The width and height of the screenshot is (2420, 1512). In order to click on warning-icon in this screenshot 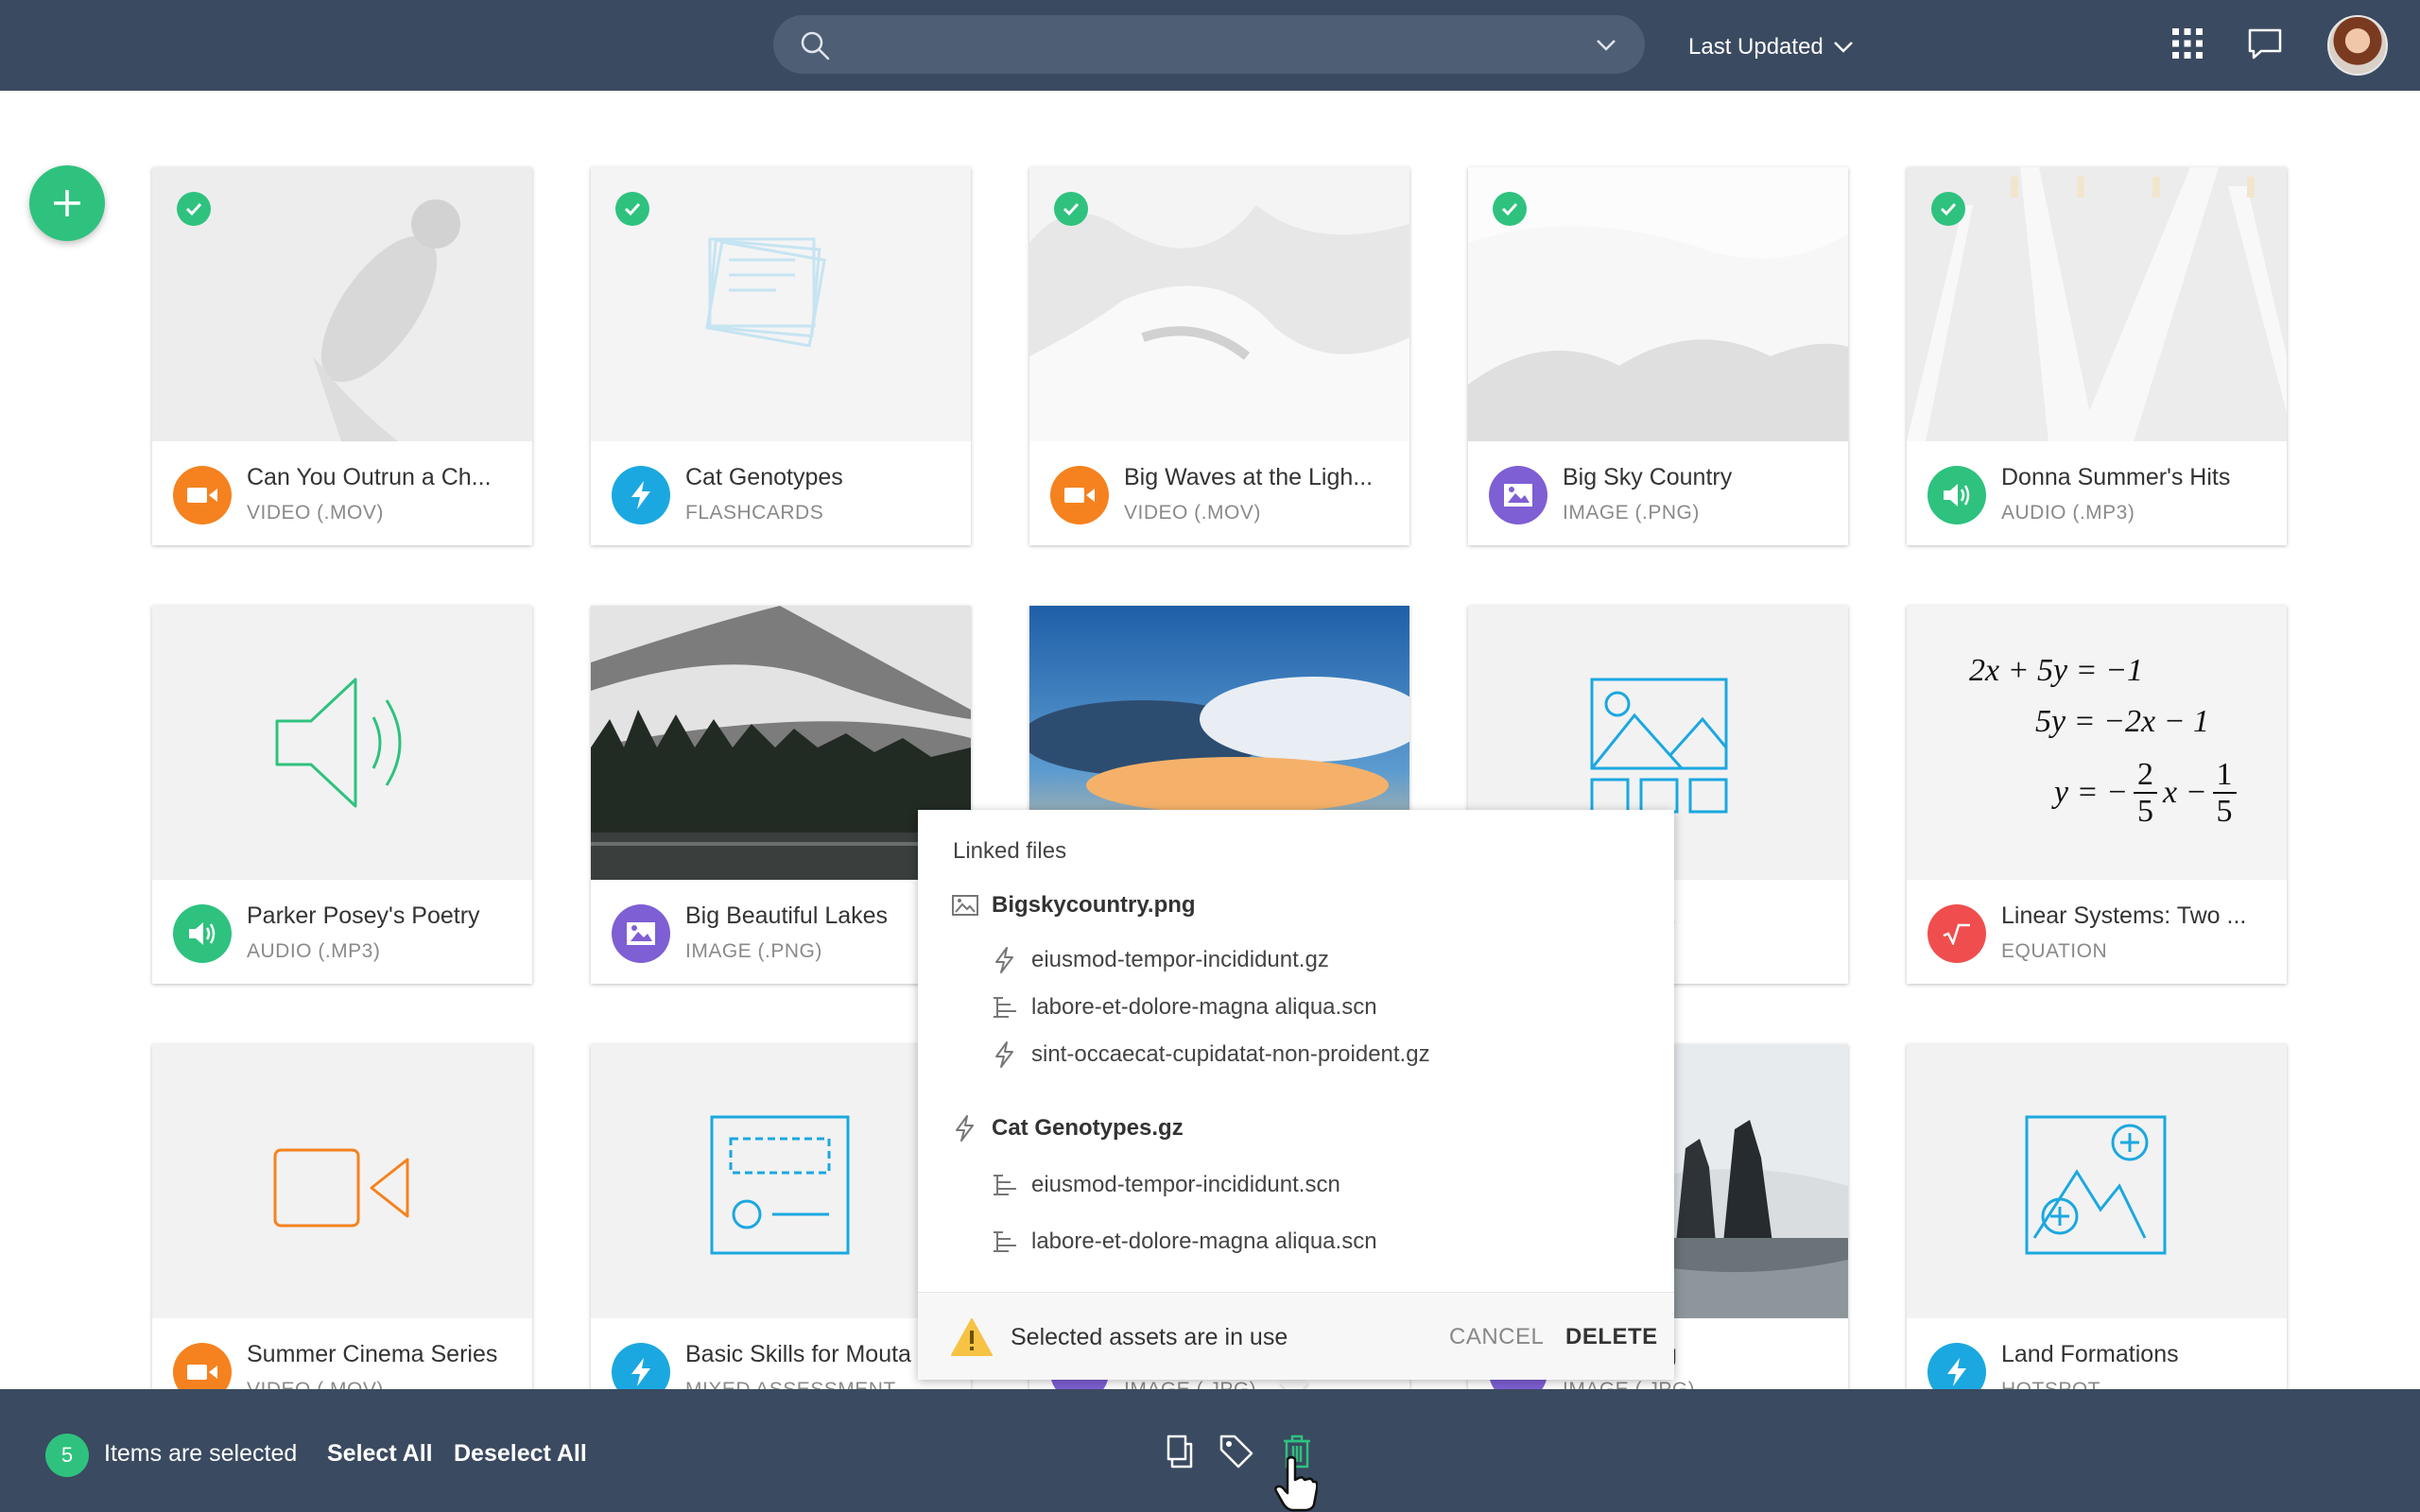, I will do `click(972, 1337)`.